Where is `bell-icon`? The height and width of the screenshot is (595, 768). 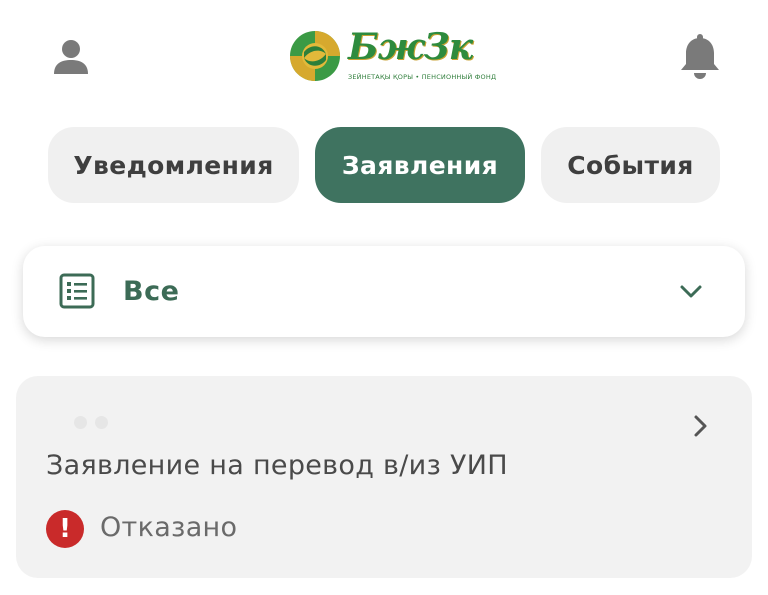 bell-icon is located at coordinates (700, 56).